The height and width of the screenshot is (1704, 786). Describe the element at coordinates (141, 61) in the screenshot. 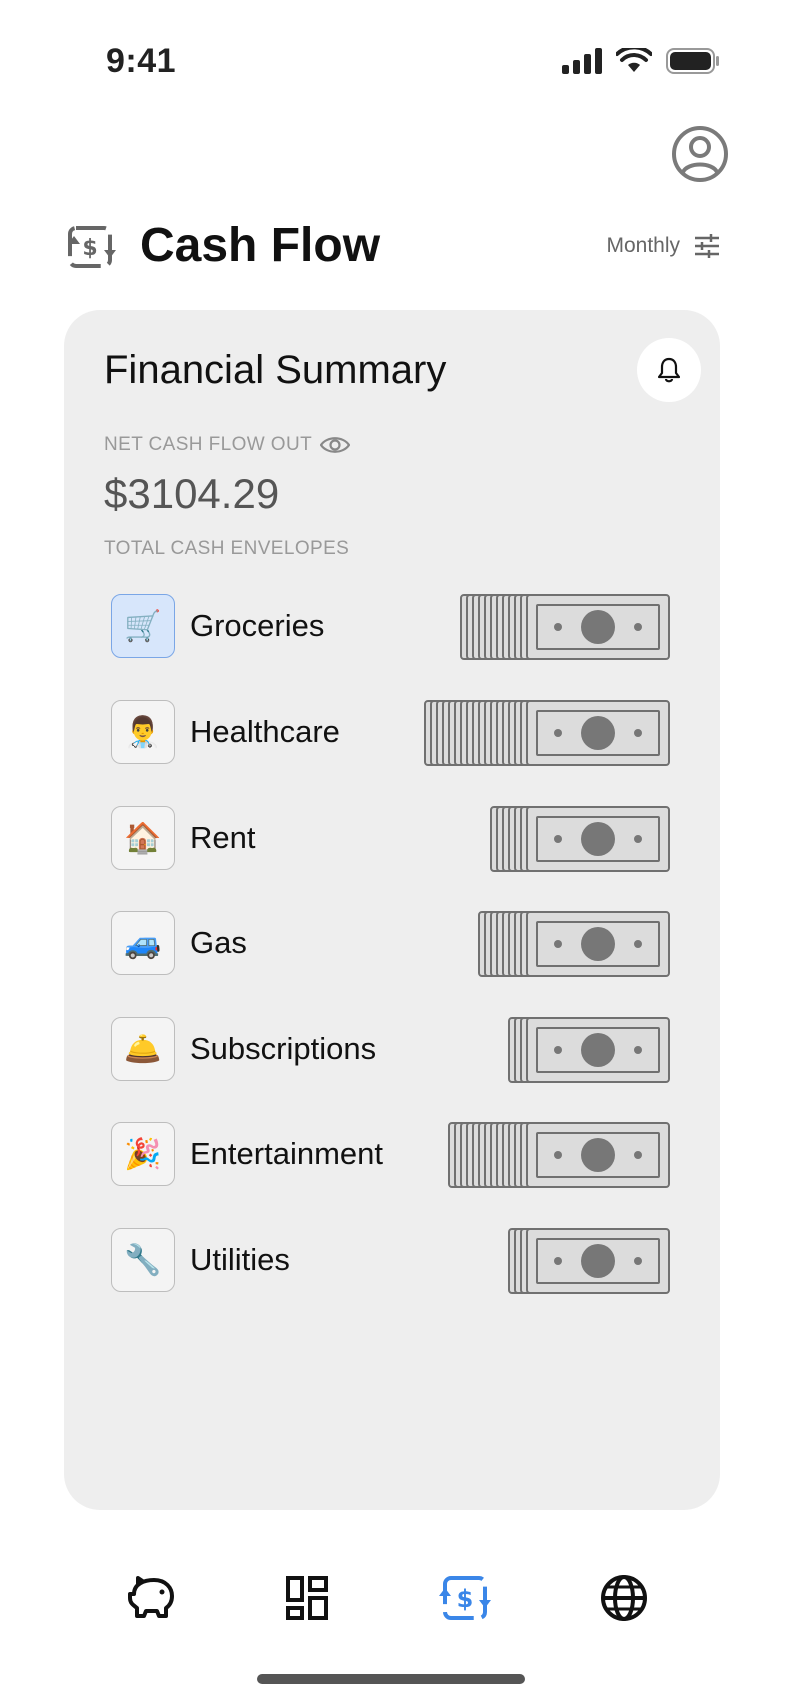

I see `status-time: 9:41` at that location.